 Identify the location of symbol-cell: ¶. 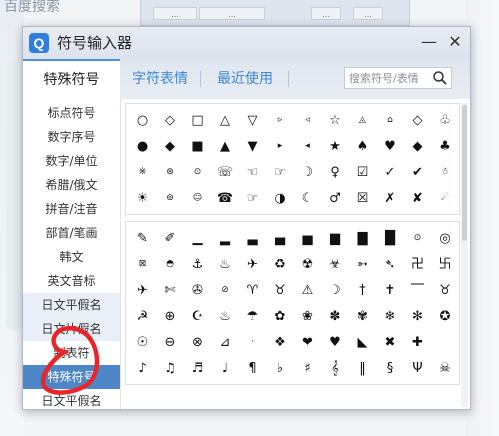
(252, 368).